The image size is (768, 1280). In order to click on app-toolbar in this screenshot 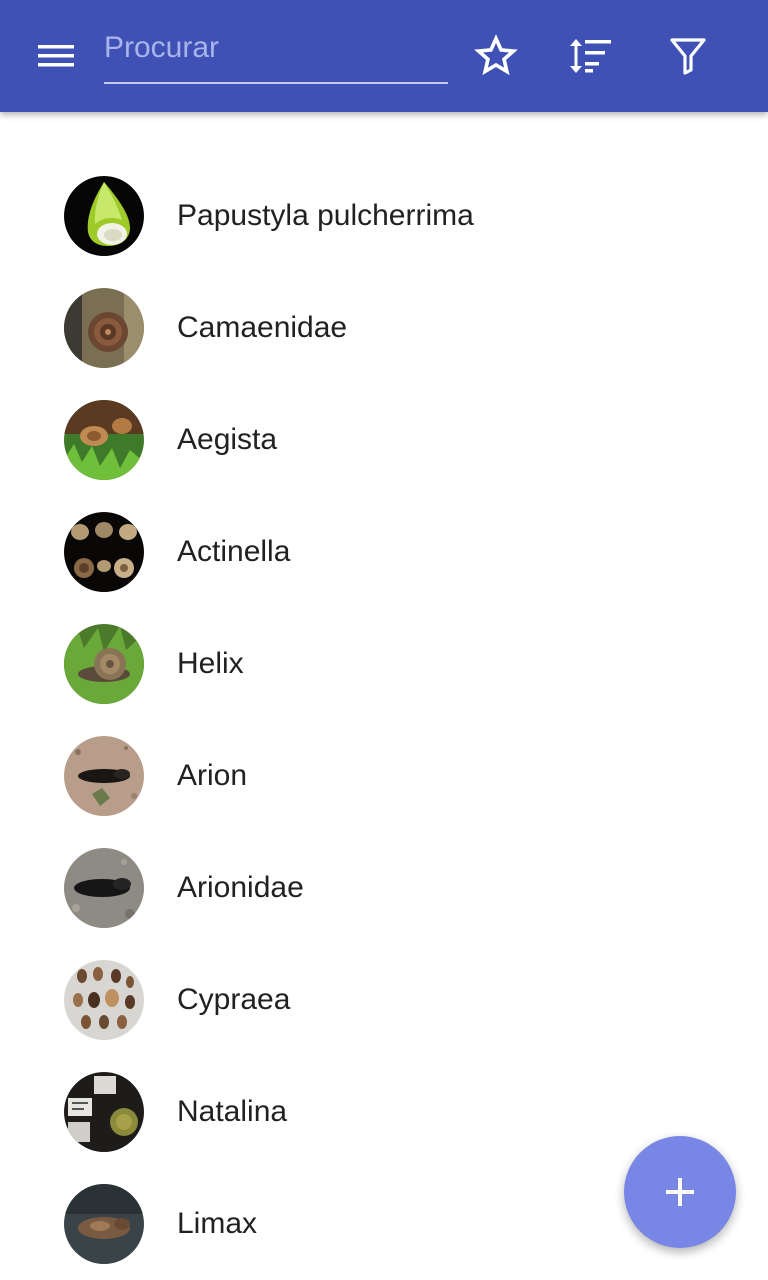, I will do `click(384, 56)`.